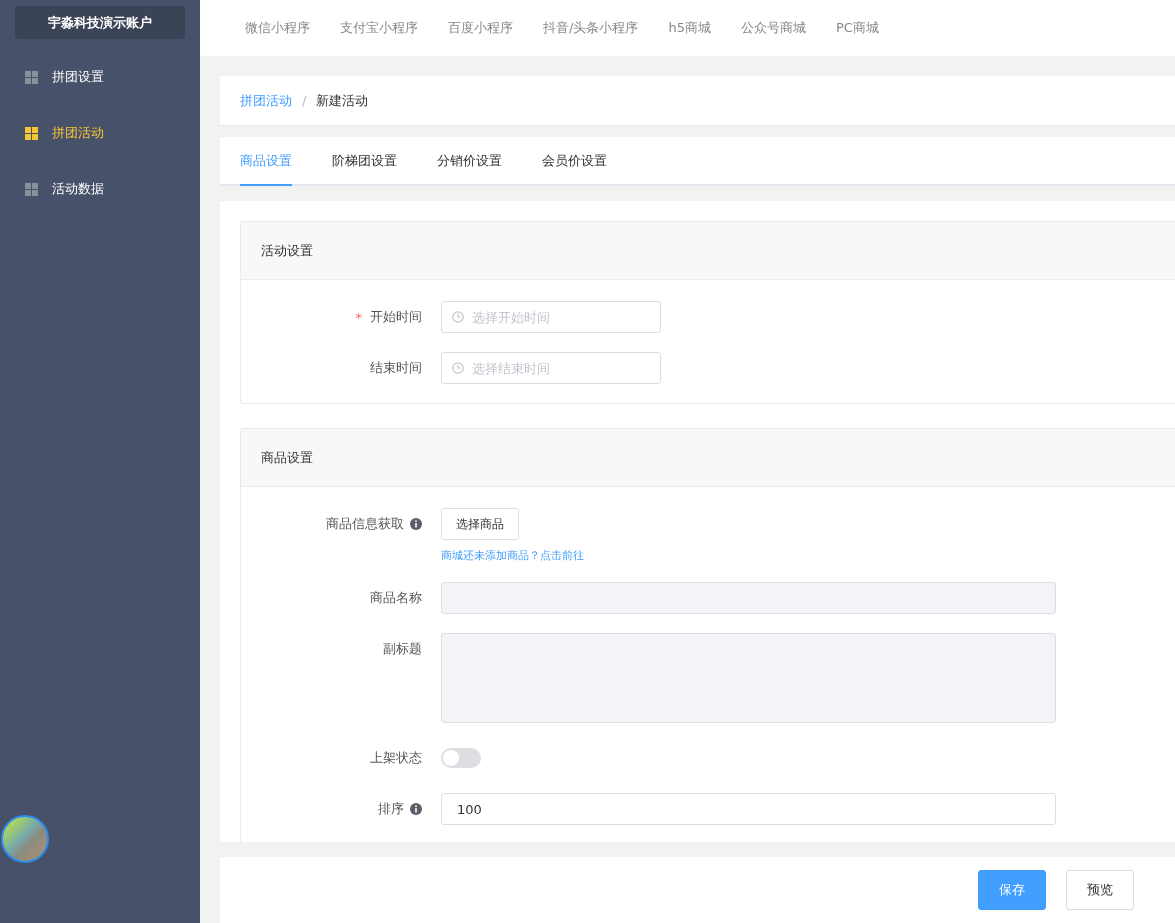 This screenshot has height=923, width=1175. Describe the element at coordinates (379, 28) in the screenshot. I see `nav-link: 支付宝小程序` at that location.